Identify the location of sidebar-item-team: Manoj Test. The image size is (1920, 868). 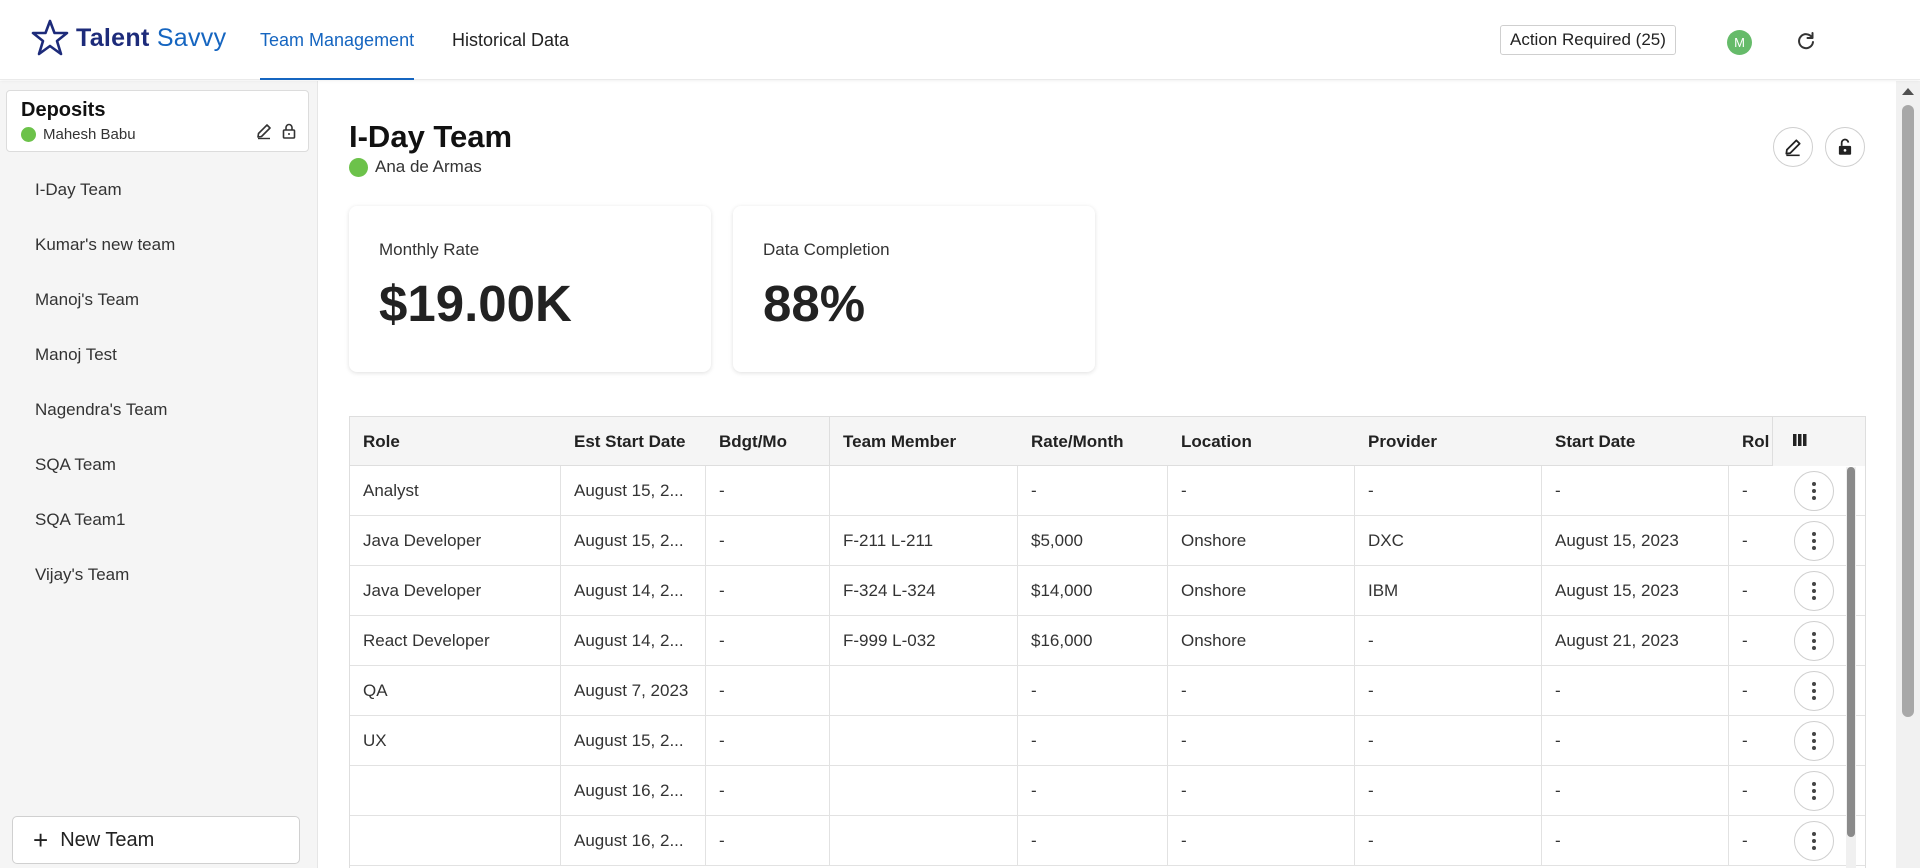
(159, 354).